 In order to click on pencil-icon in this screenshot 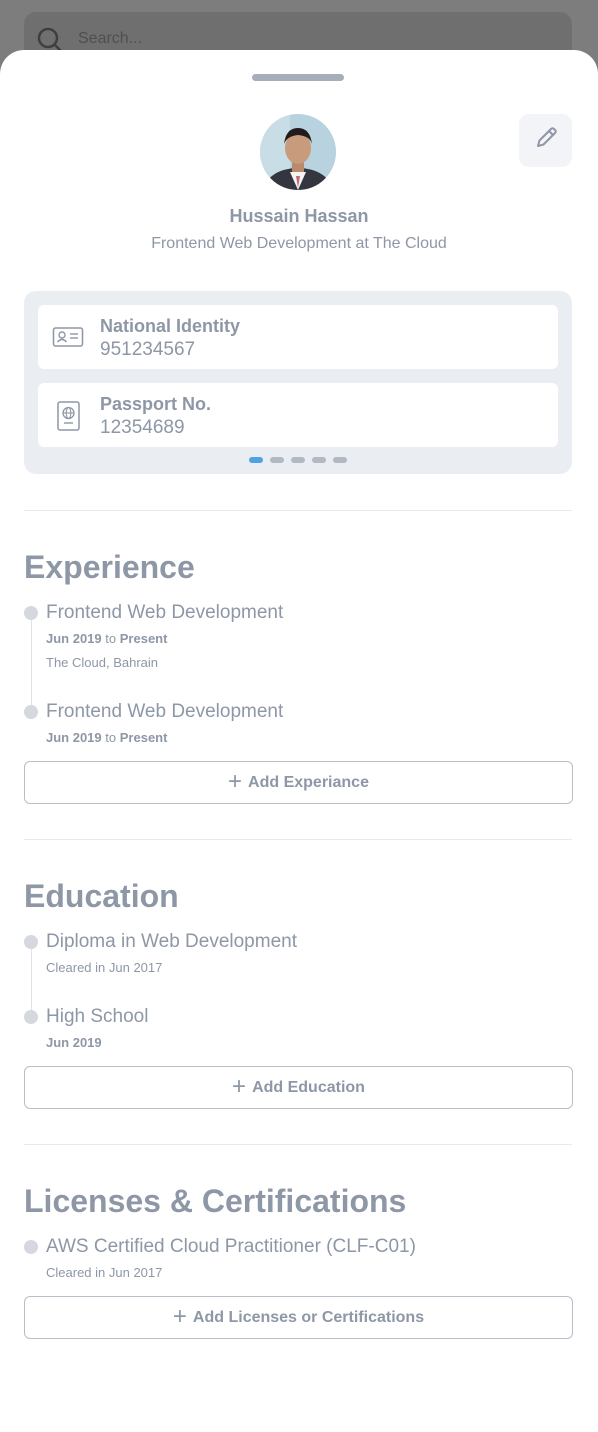, I will do `click(546, 140)`.